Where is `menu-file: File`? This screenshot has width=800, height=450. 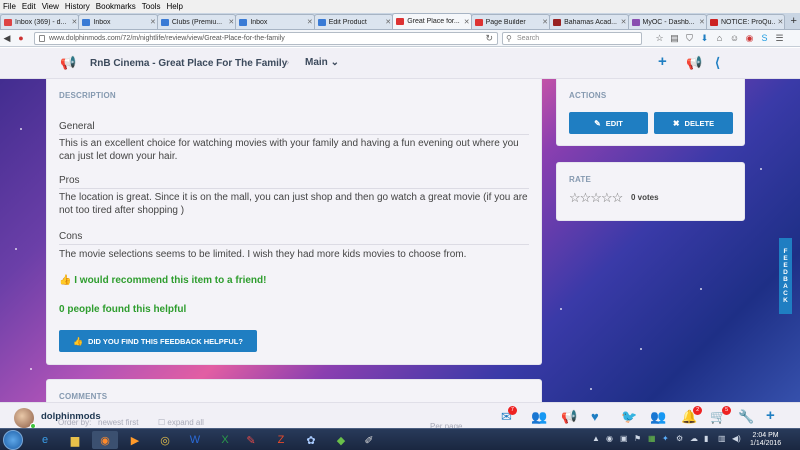 menu-file: File is located at coordinates (9, 6).